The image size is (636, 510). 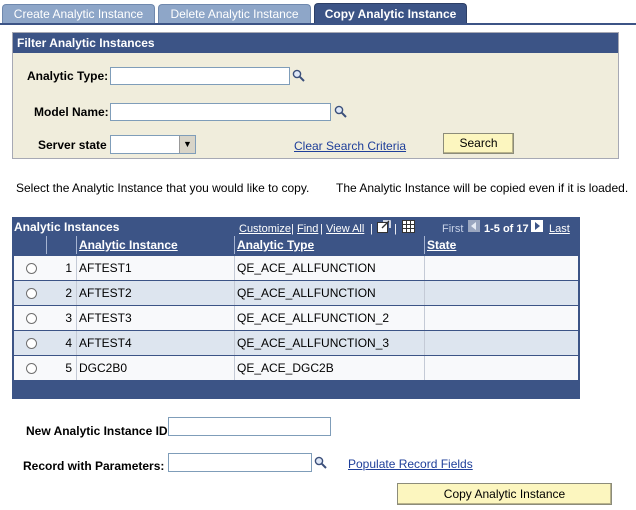 I want to click on grid-header-row: Analytic Instance Analytic Type State, so click(x=296, y=245).